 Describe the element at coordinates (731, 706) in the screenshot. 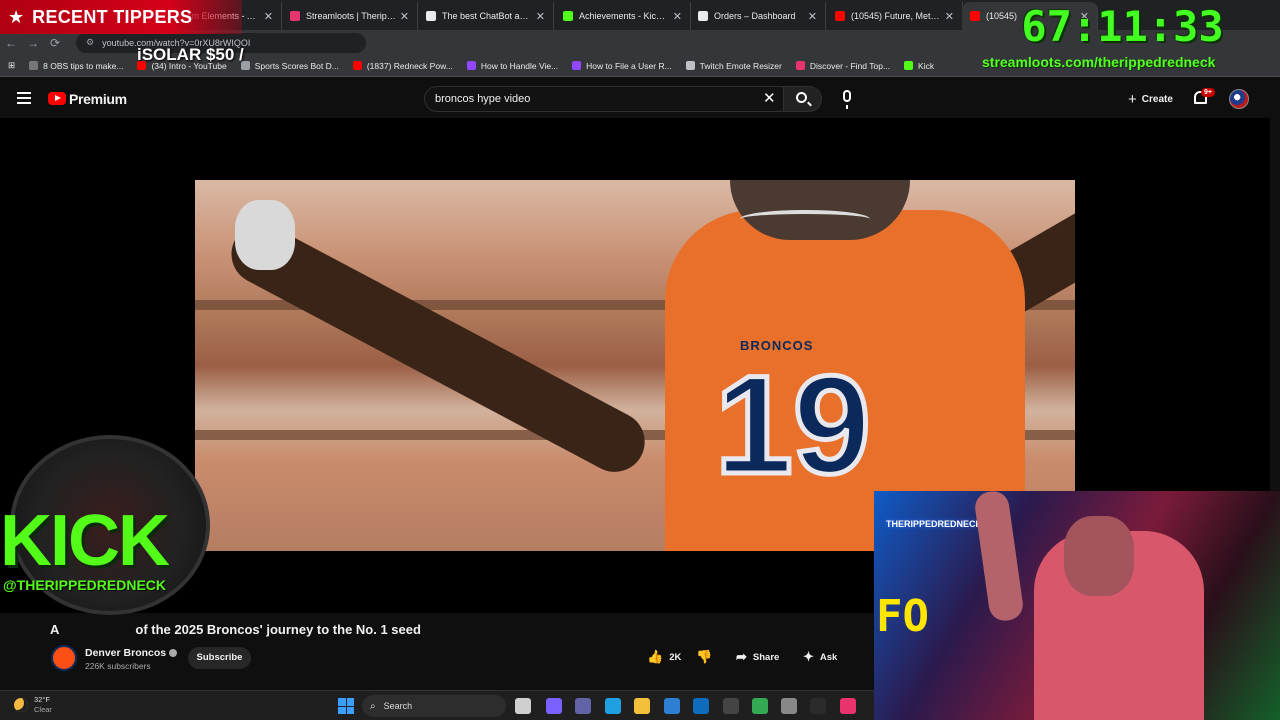

I see `obs-icon` at that location.